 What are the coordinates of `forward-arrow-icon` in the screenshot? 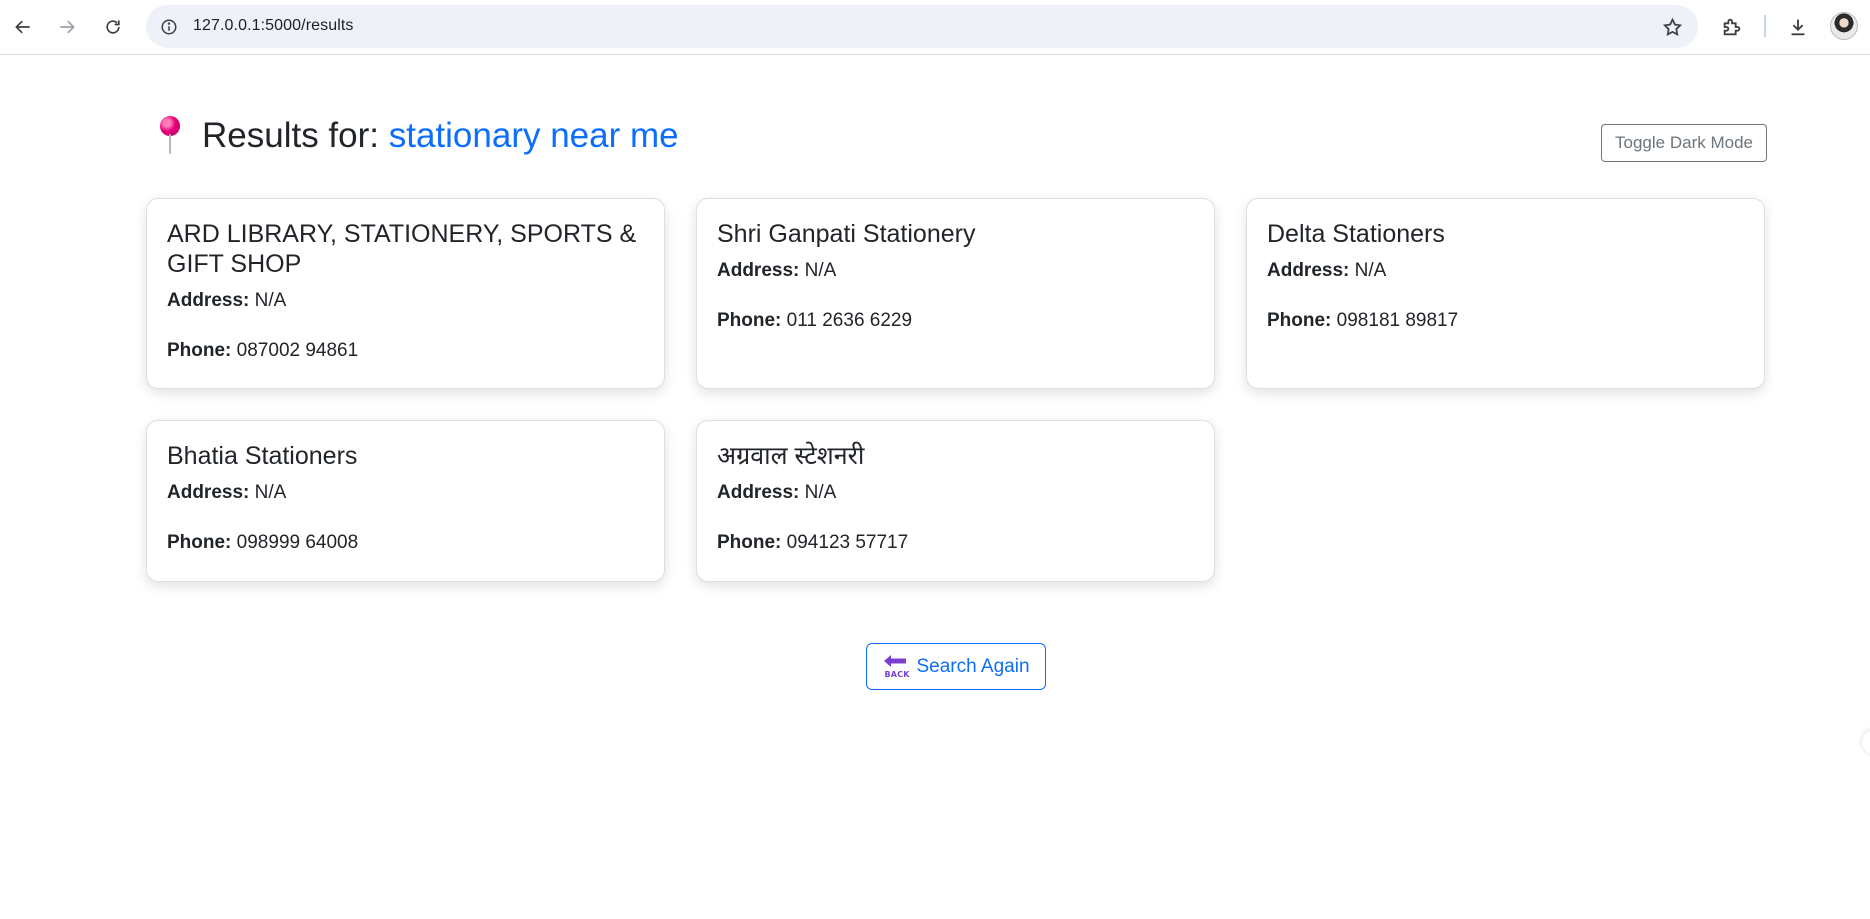 It's located at (67, 27).